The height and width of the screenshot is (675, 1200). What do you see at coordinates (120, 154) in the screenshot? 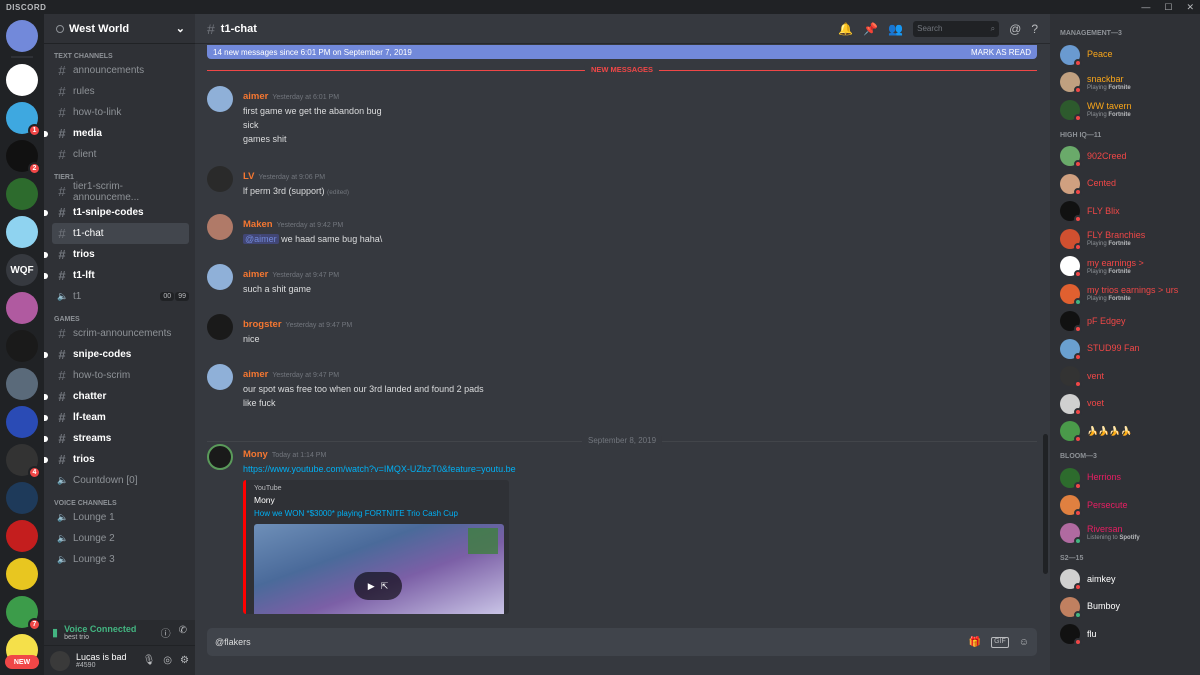
I see `channel-item: # client` at bounding box center [120, 154].